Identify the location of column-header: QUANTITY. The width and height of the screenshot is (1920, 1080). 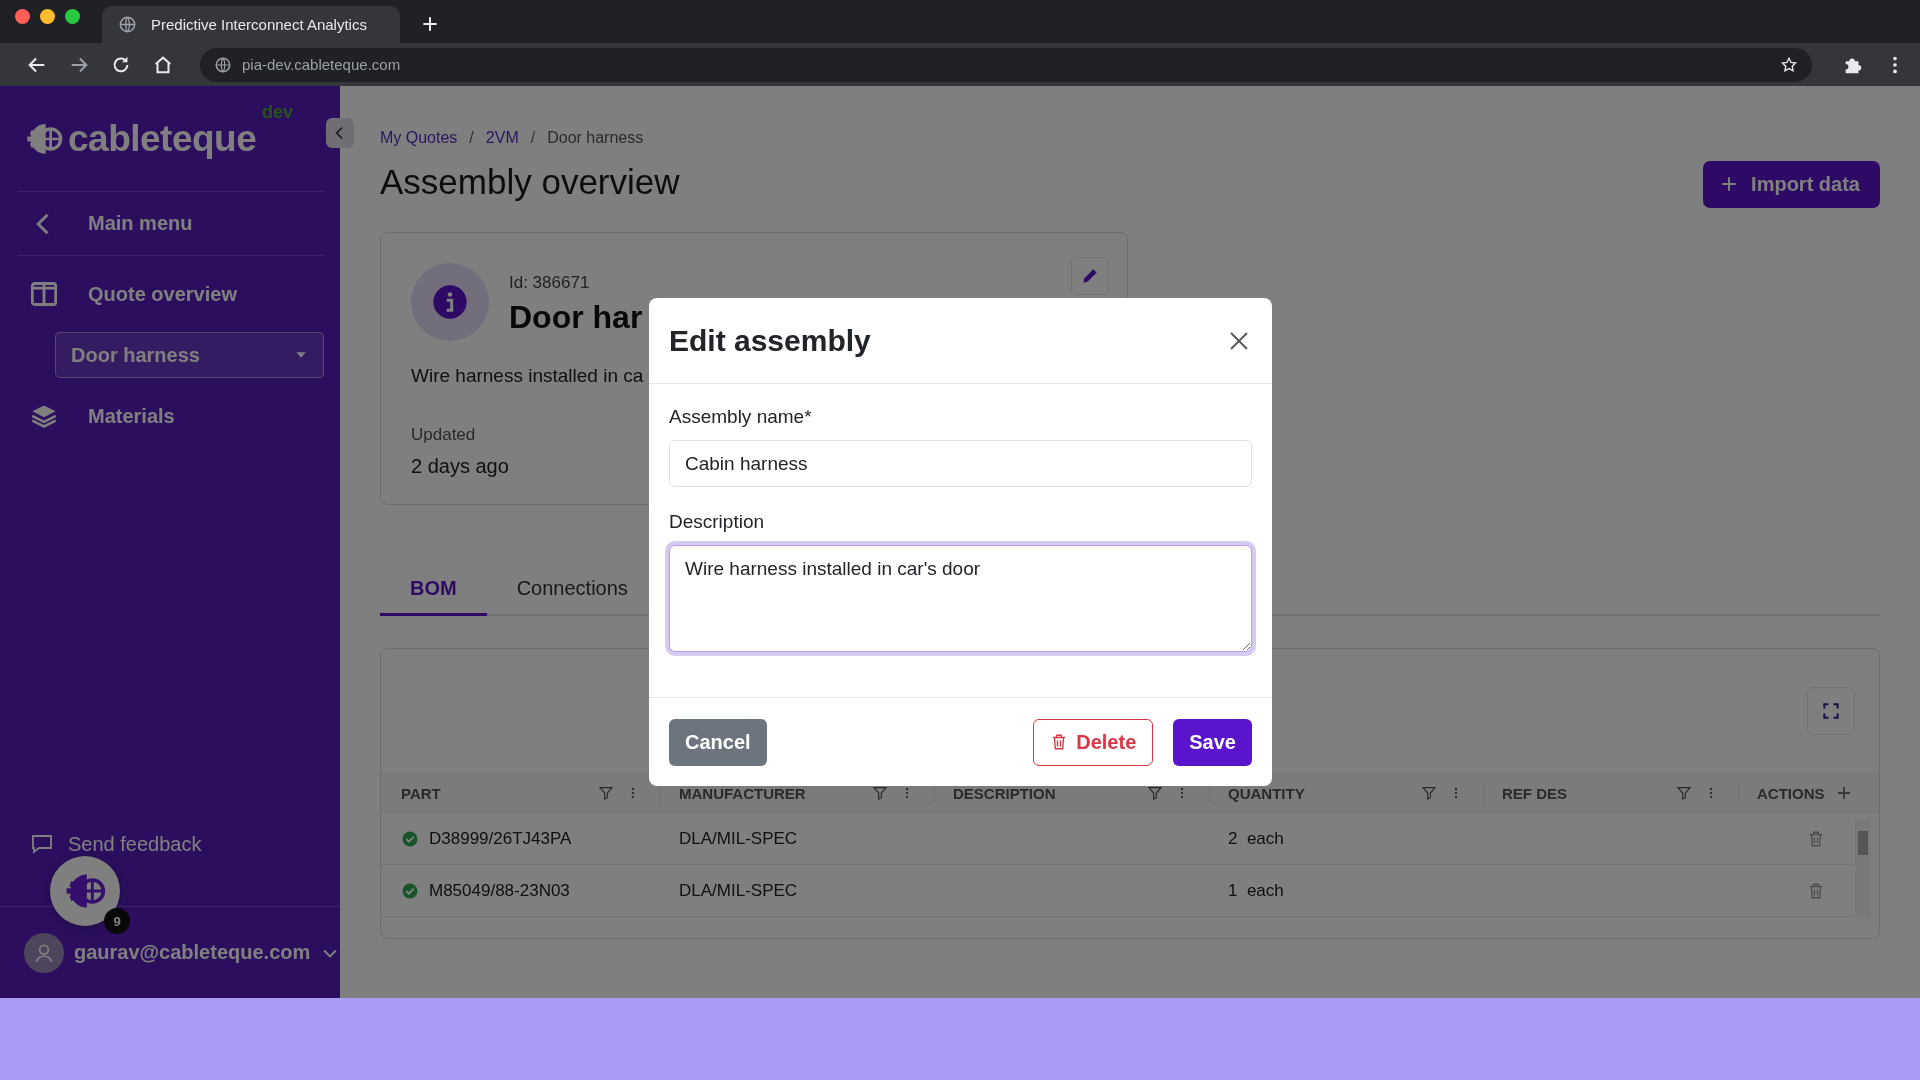
(1266, 793).